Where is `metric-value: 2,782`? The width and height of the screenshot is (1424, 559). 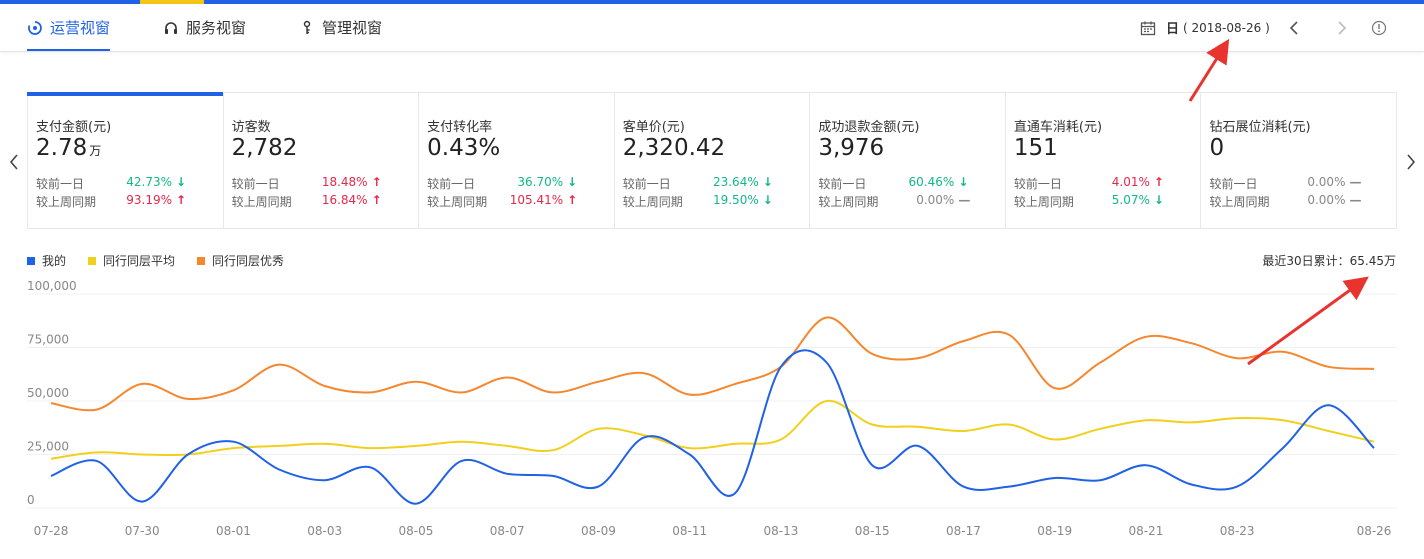 metric-value: 2,782 is located at coordinates (265, 148).